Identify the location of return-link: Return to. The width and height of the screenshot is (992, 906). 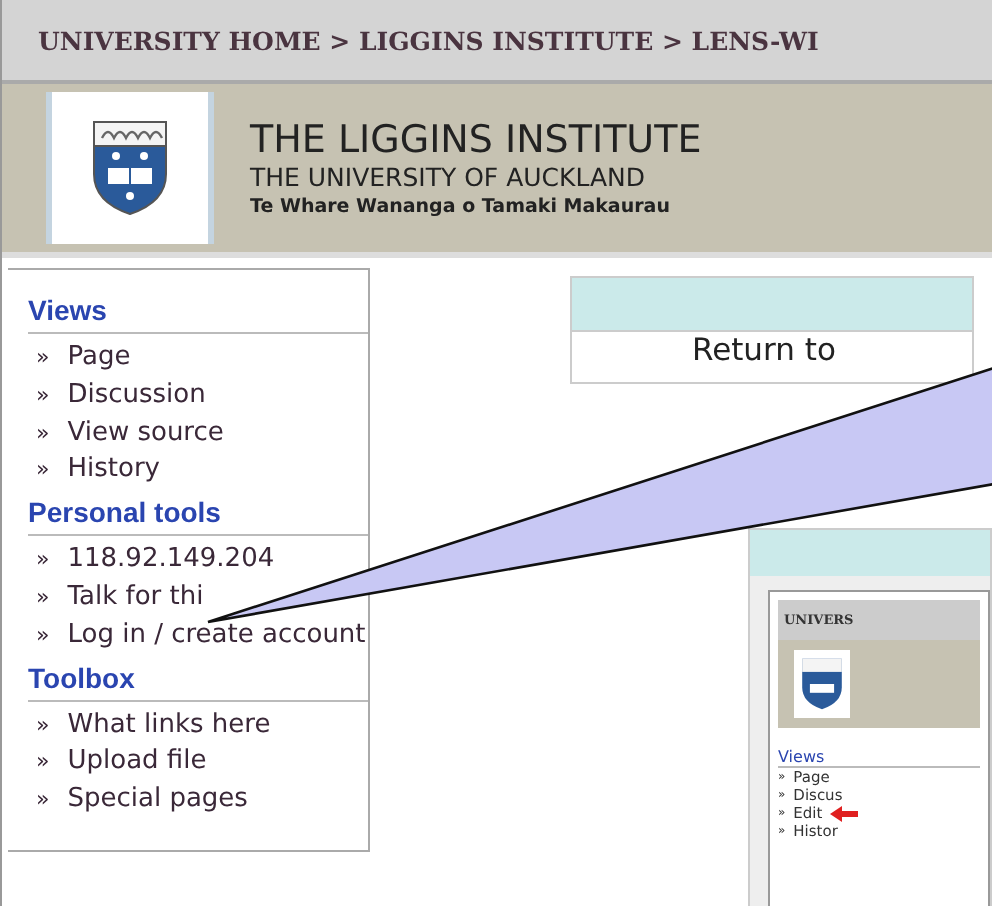
(832, 350).